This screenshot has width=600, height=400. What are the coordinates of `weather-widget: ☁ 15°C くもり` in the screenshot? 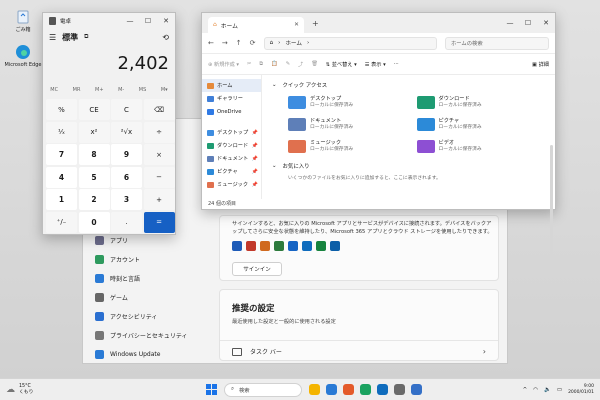 It's located at (19, 390).